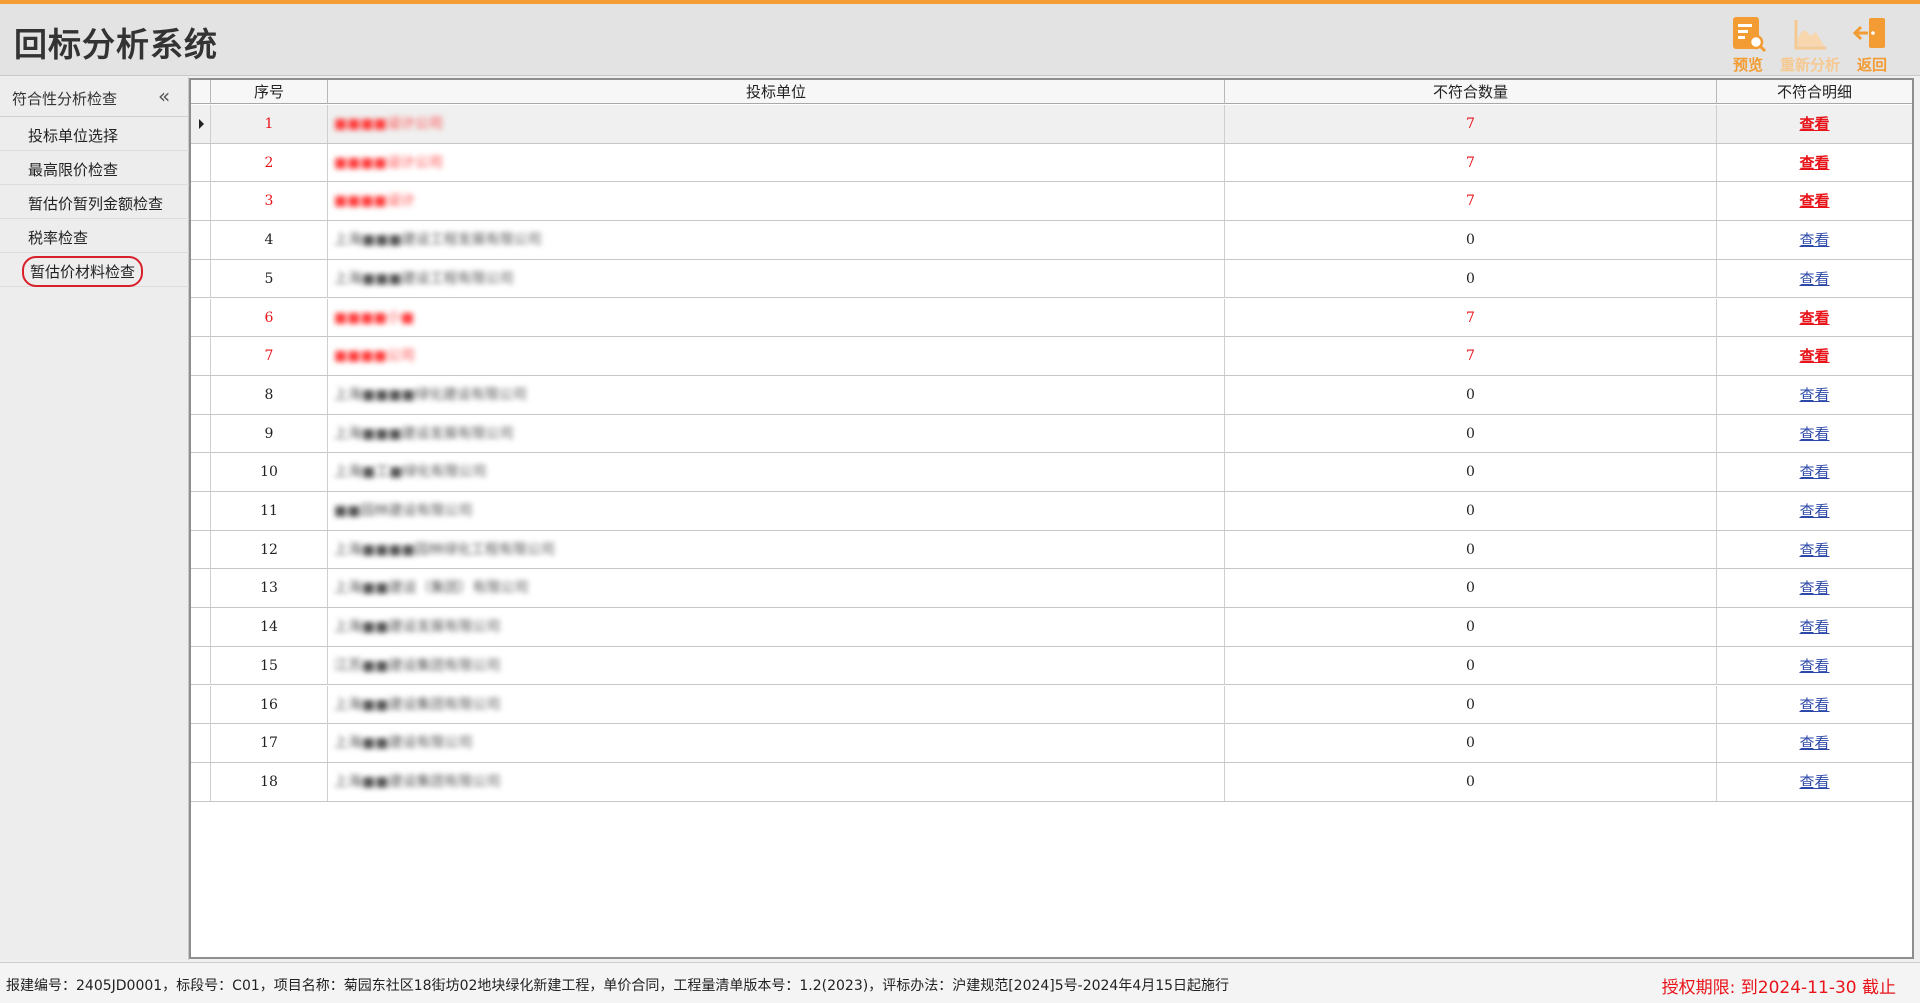  What do you see at coordinates (94, 202) in the screenshot?
I see `sidebar-item-provisional-sum-check: 暂估价暂列金额检查` at bounding box center [94, 202].